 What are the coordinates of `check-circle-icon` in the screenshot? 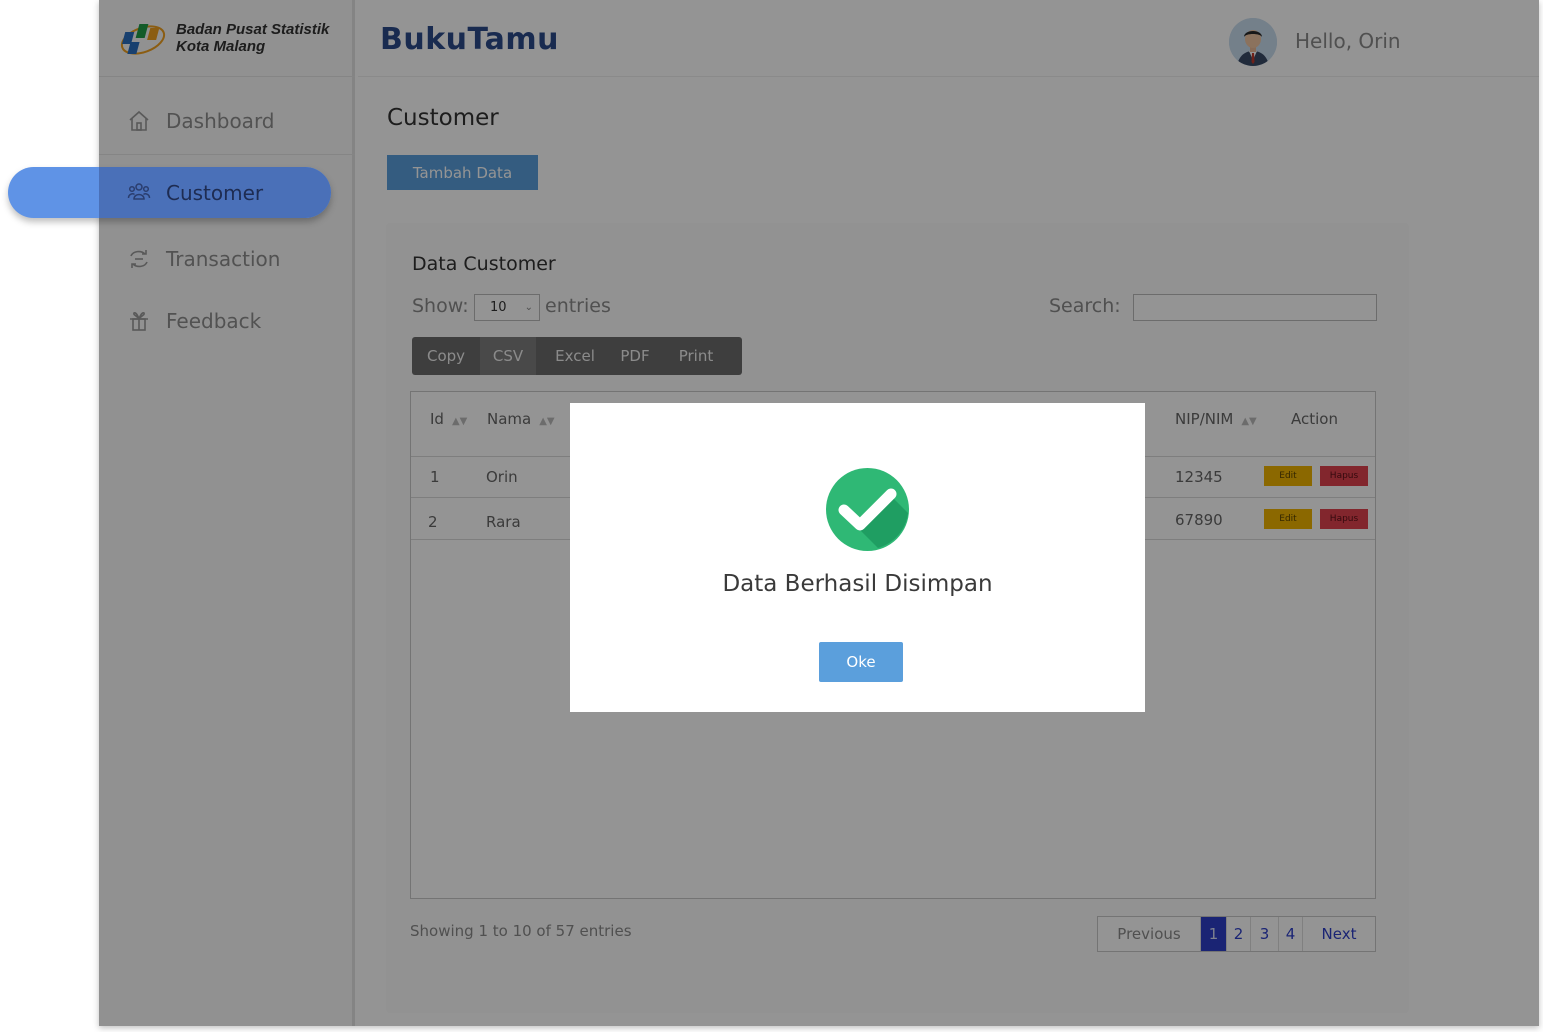 It's located at (867, 509).